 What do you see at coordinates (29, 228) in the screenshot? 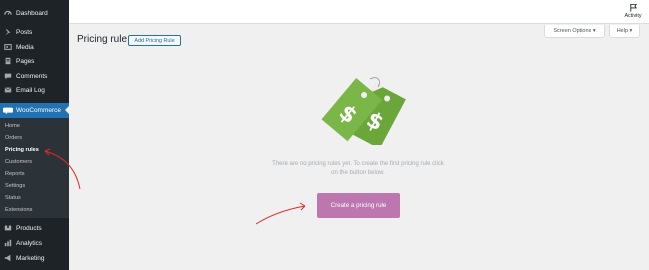
I see `sidebar-item-label: Products` at bounding box center [29, 228].